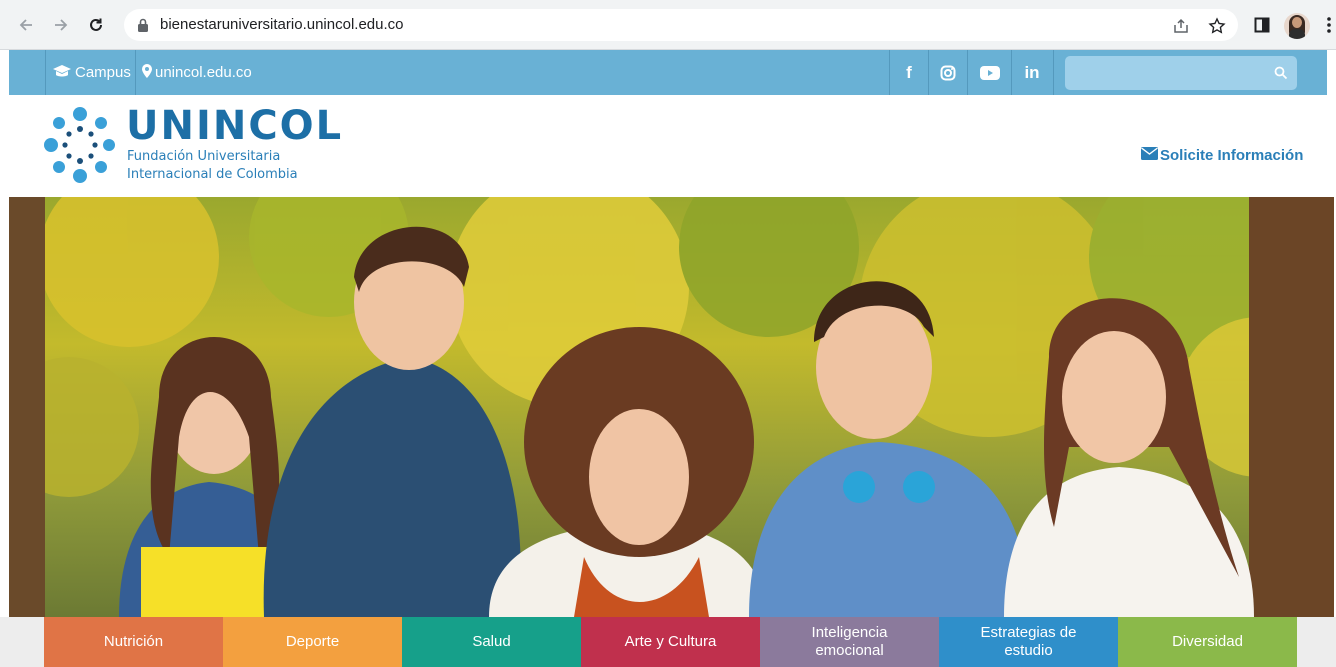 The height and width of the screenshot is (667, 1336). I want to click on search-box, so click(1181, 73).